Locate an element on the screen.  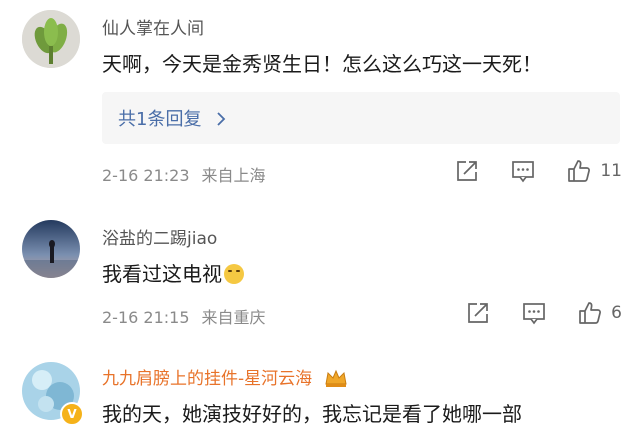
like-count: 6 is located at coordinates (616, 313).